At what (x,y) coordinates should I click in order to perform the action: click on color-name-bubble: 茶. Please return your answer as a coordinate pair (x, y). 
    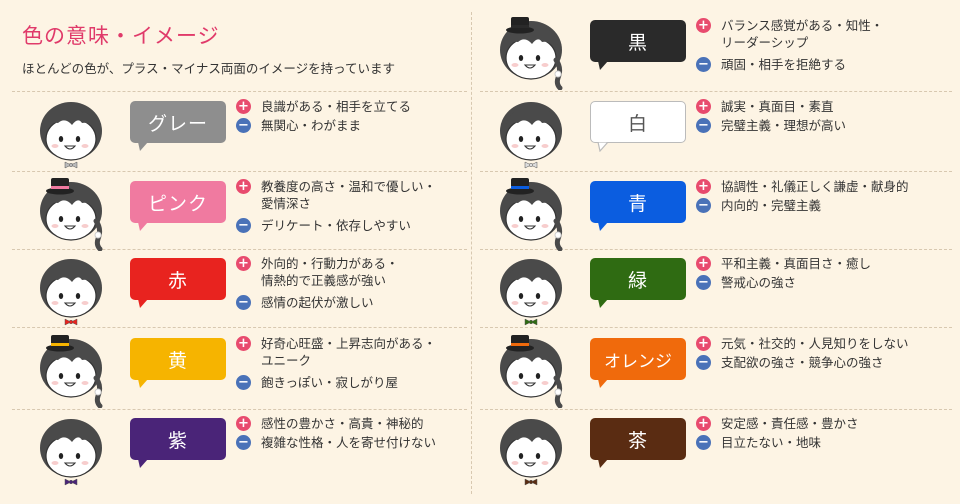
    Looking at the image, I should click on (638, 439).